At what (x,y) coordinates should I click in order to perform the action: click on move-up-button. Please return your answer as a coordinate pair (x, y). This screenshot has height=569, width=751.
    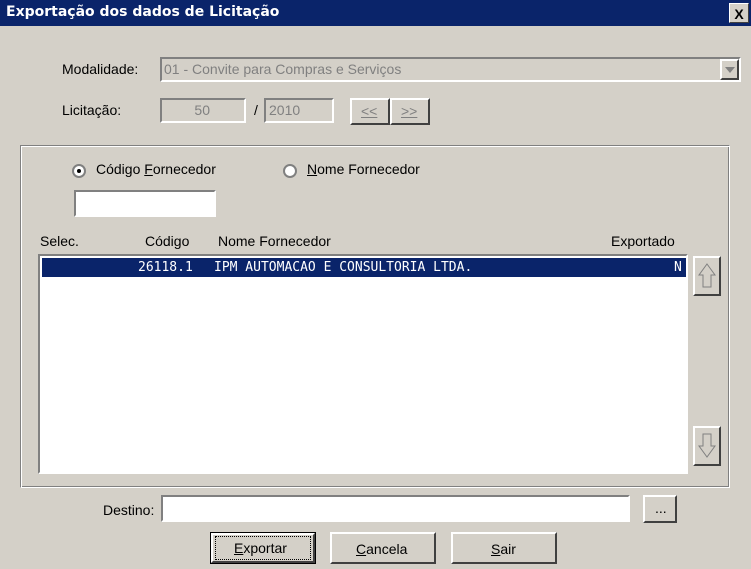
    Looking at the image, I should click on (707, 276).